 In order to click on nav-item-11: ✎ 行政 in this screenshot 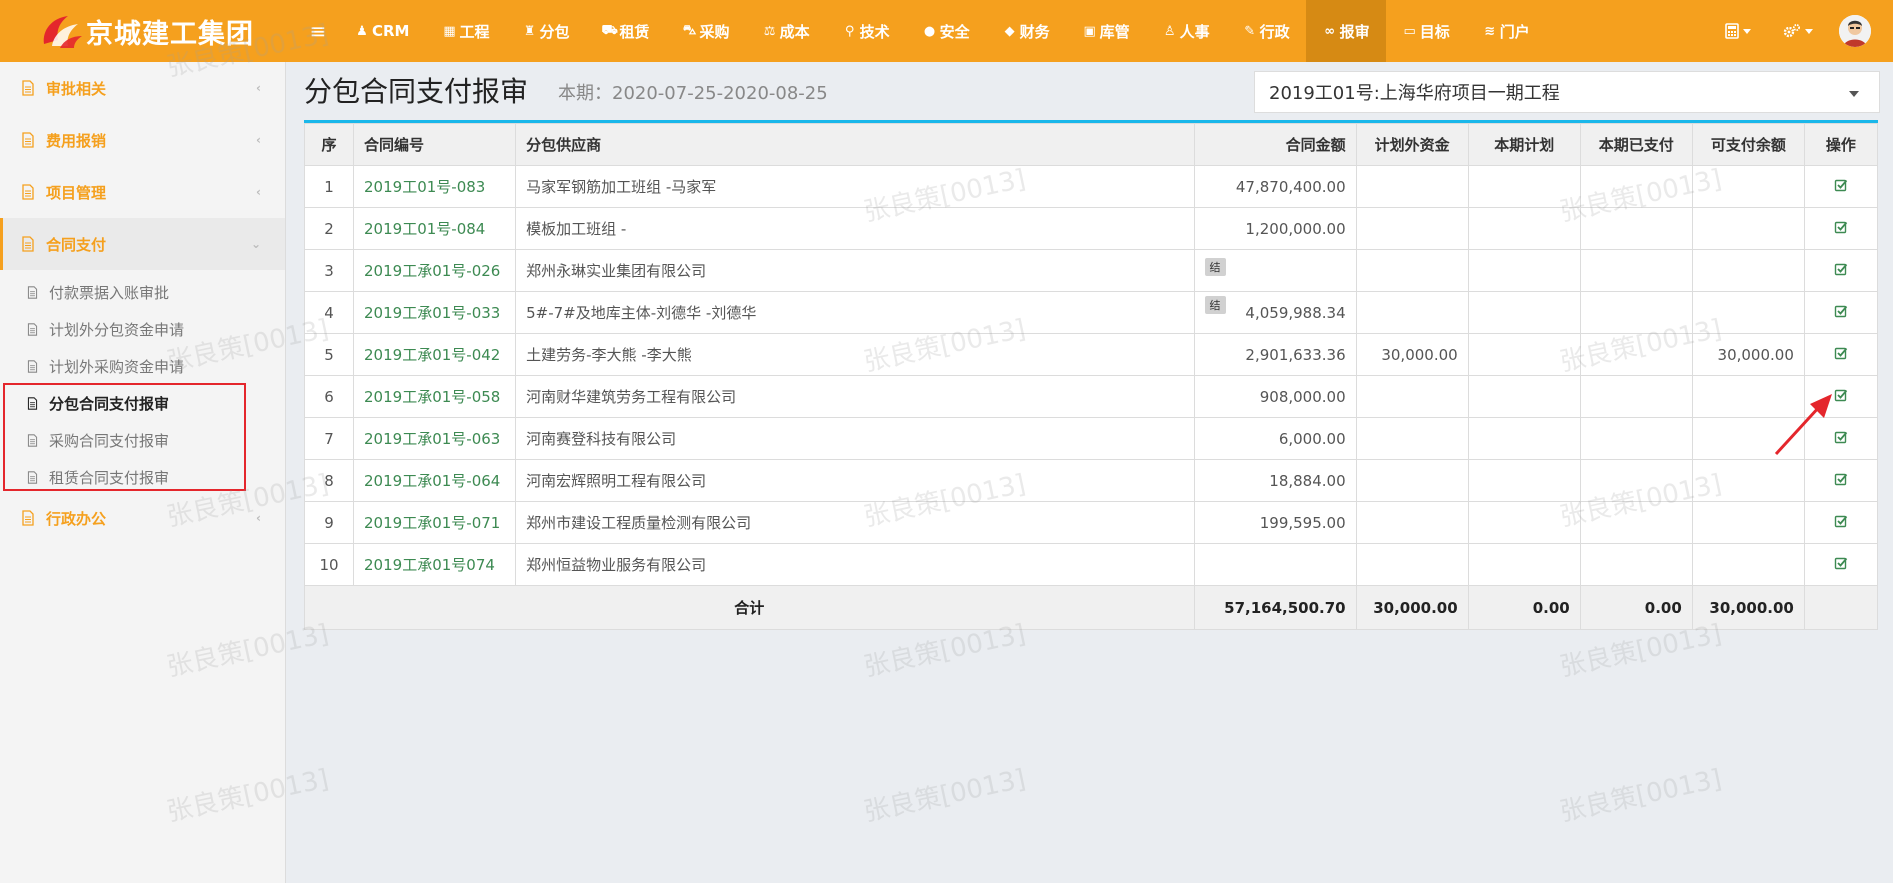, I will do `click(1266, 31)`.